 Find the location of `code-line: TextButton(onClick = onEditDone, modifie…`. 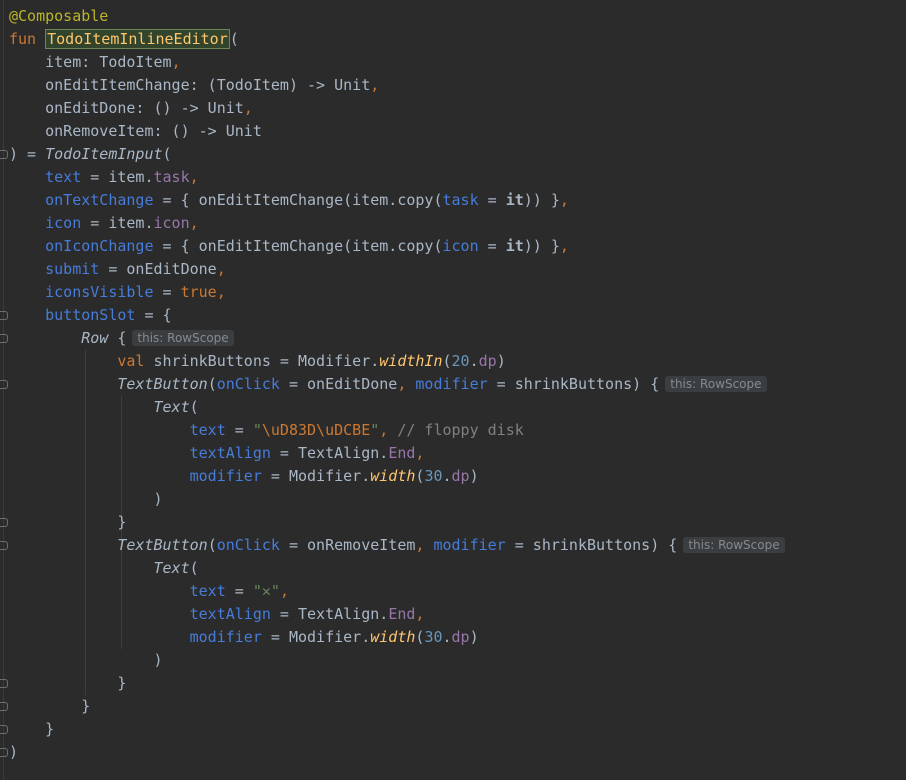

code-line: TextButton(onClick = onEditDone, modifie… is located at coordinates (388, 384).